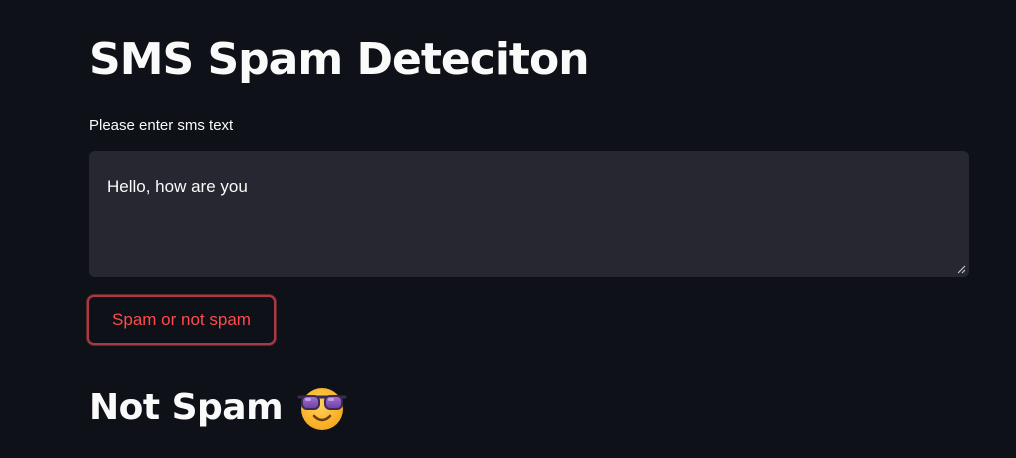 The width and height of the screenshot is (1016, 458). Describe the element at coordinates (322, 409) in the screenshot. I see `smiling-face-with-sunglasses-icon` at that location.